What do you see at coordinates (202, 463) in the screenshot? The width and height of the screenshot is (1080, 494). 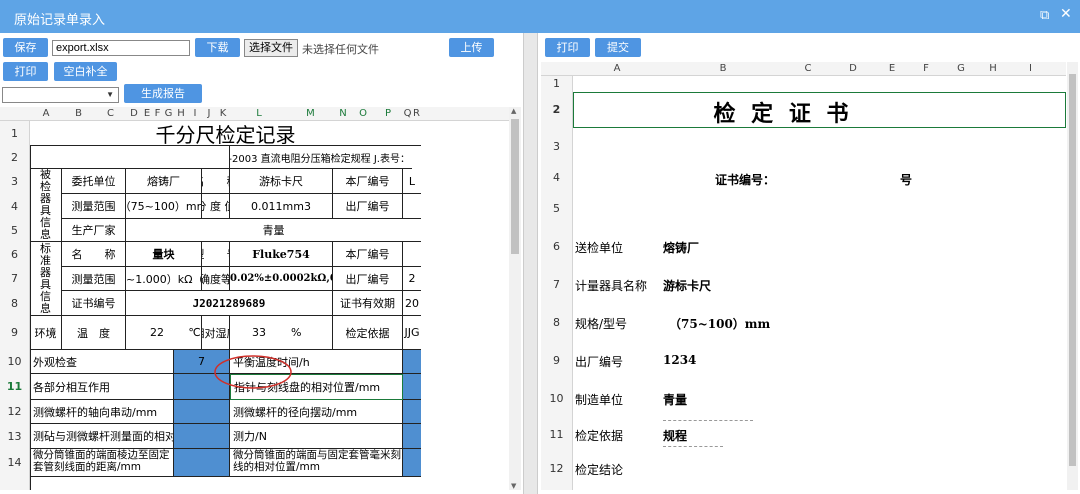 I see `edge-distance-value` at bounding box center [202, 463].